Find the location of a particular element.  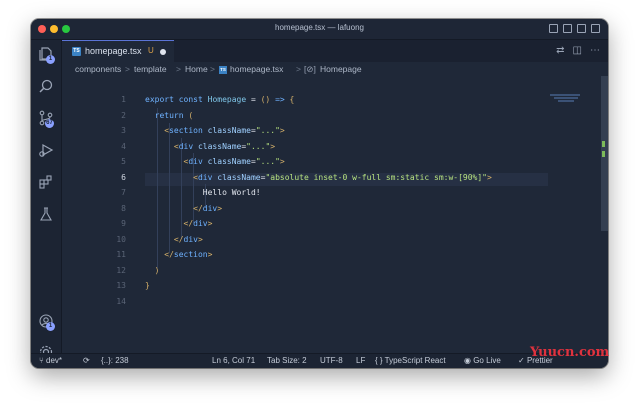

line-number: 11 is located at coordinates (121, 254).